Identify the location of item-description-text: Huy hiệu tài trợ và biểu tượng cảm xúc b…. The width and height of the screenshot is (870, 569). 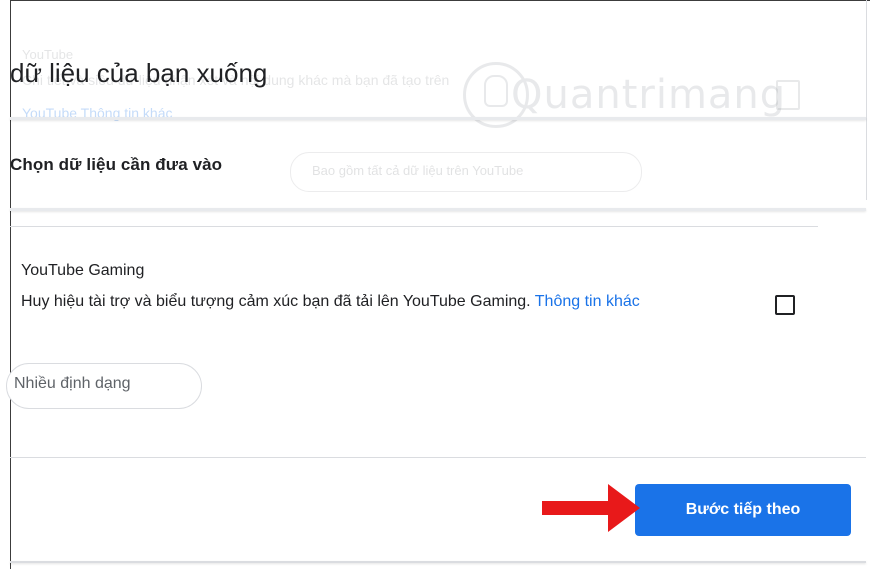
(278, 301).